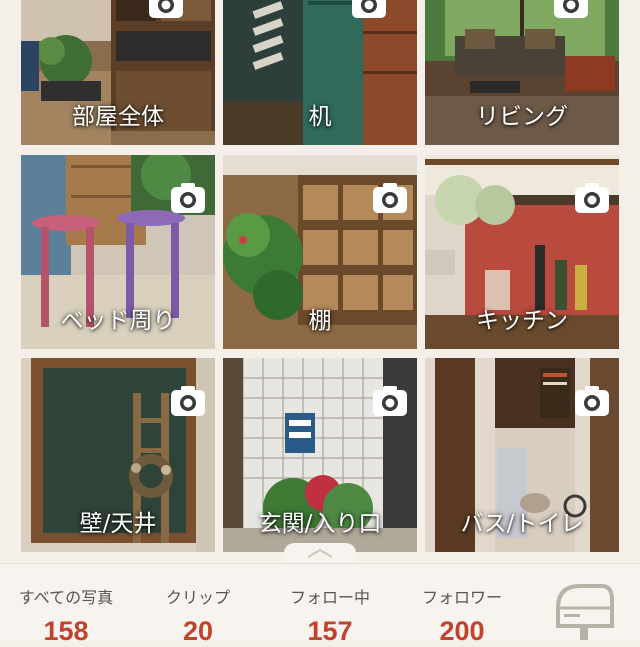  What do you see at coordinates (522, 117) in the screenshot?
I see `room-label: リビング` at bounding box center [522, 117].